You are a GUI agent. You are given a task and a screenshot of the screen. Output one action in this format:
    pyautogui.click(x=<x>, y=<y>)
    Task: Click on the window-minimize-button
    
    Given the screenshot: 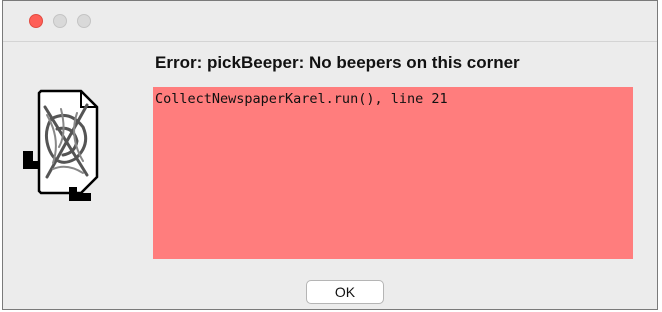 What is the action you would take?
    pyautogui.click(x=60, y=21)
    